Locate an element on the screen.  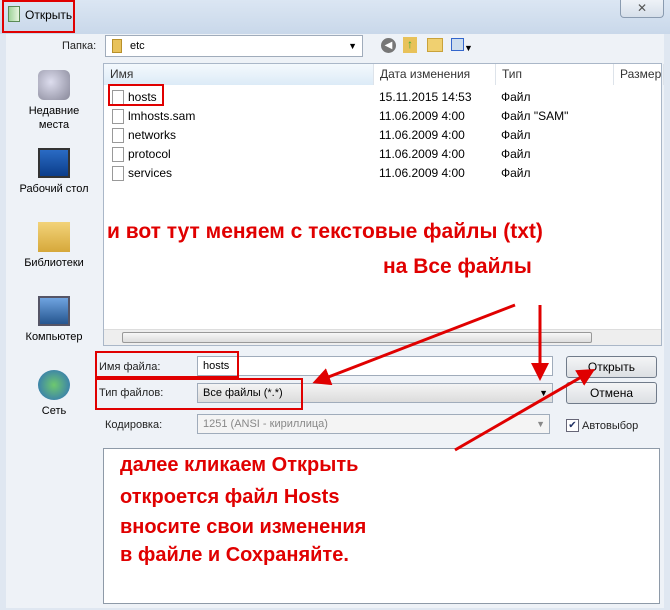
annotation-line-4: откроется файл Hosts is located at coordinates (230, 497).